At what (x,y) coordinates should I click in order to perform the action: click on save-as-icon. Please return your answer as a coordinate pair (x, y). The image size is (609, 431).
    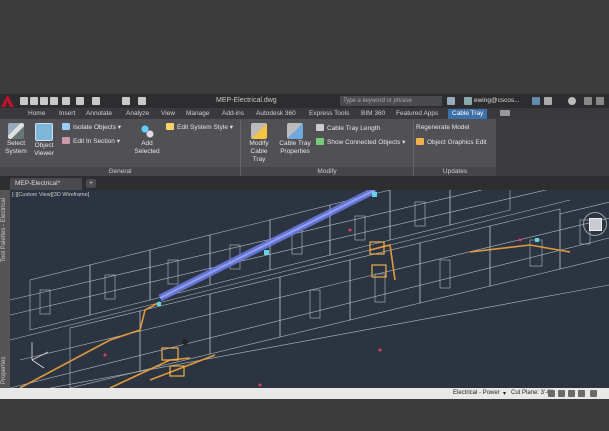
    Looking at the image, I should click on (54, 101).